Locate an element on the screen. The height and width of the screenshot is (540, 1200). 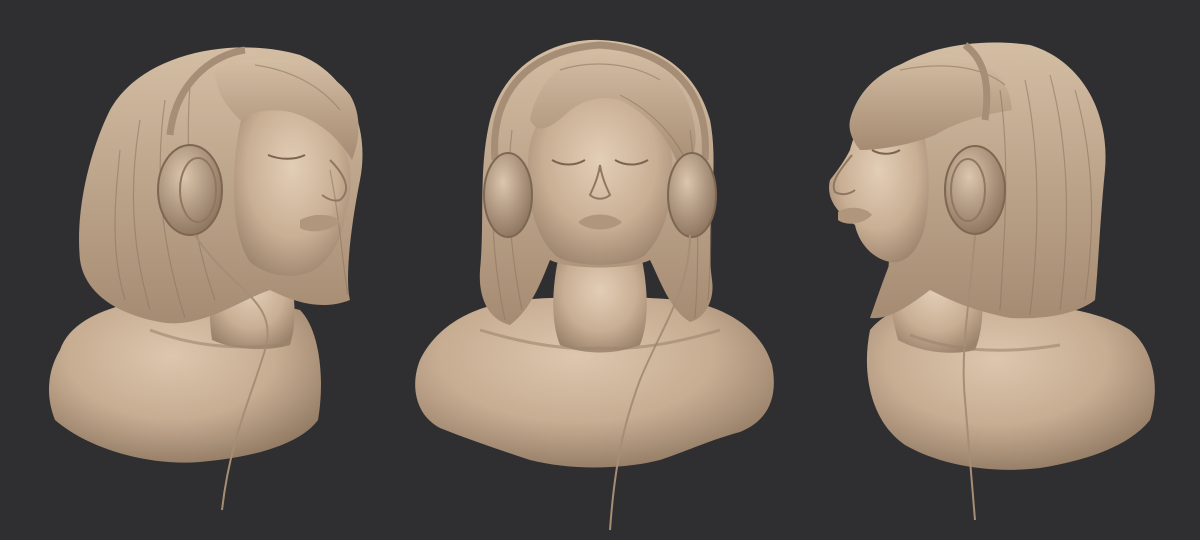
bust-front-headphone-cup-right is located at coordinates (692, 195).